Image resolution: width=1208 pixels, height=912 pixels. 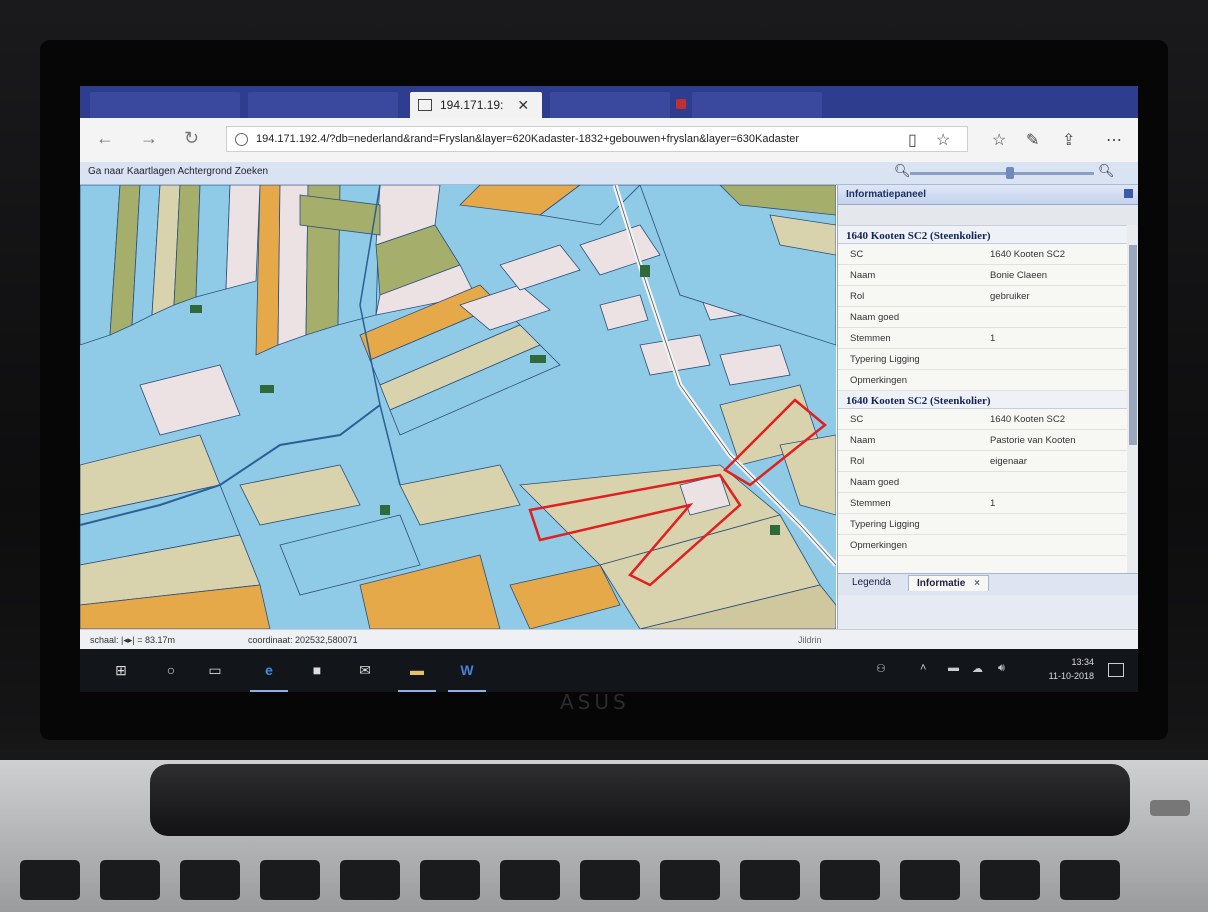 What do you see at coordinates (988, 296) in the screenshot?
I see `table-row: Rol gebruiker` at bounding box center [988, 296].